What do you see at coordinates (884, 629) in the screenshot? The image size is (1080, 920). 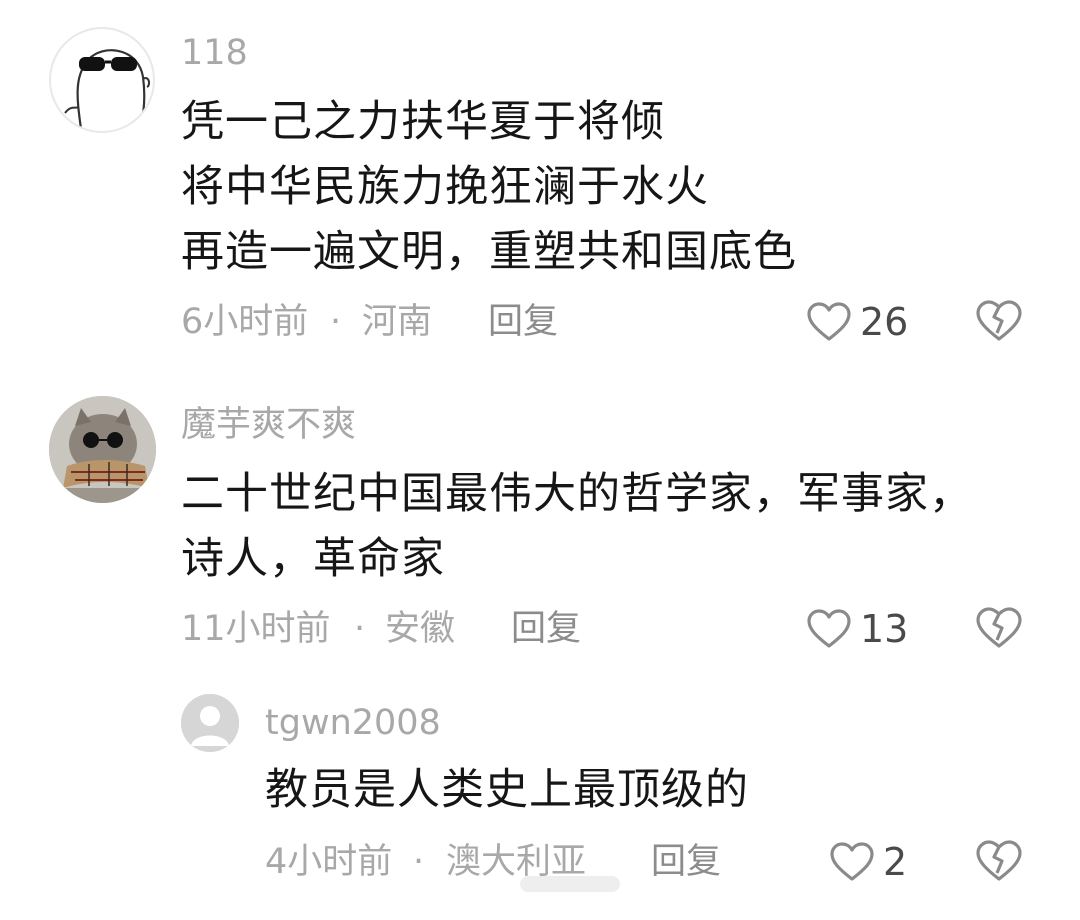 I see `like-count: 13` at bounding box center [884, 629].